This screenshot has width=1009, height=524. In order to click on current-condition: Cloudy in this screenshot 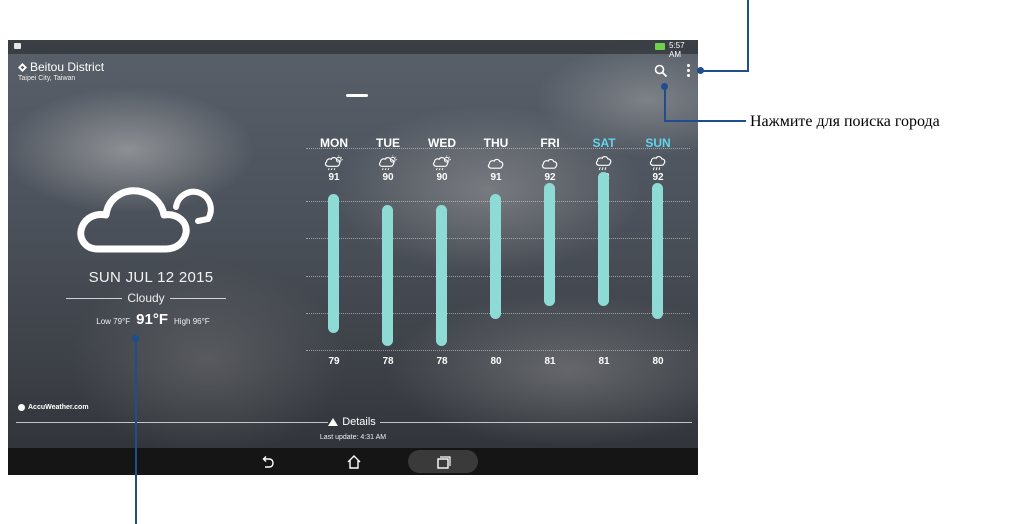, I will do `click(146, 298)`.